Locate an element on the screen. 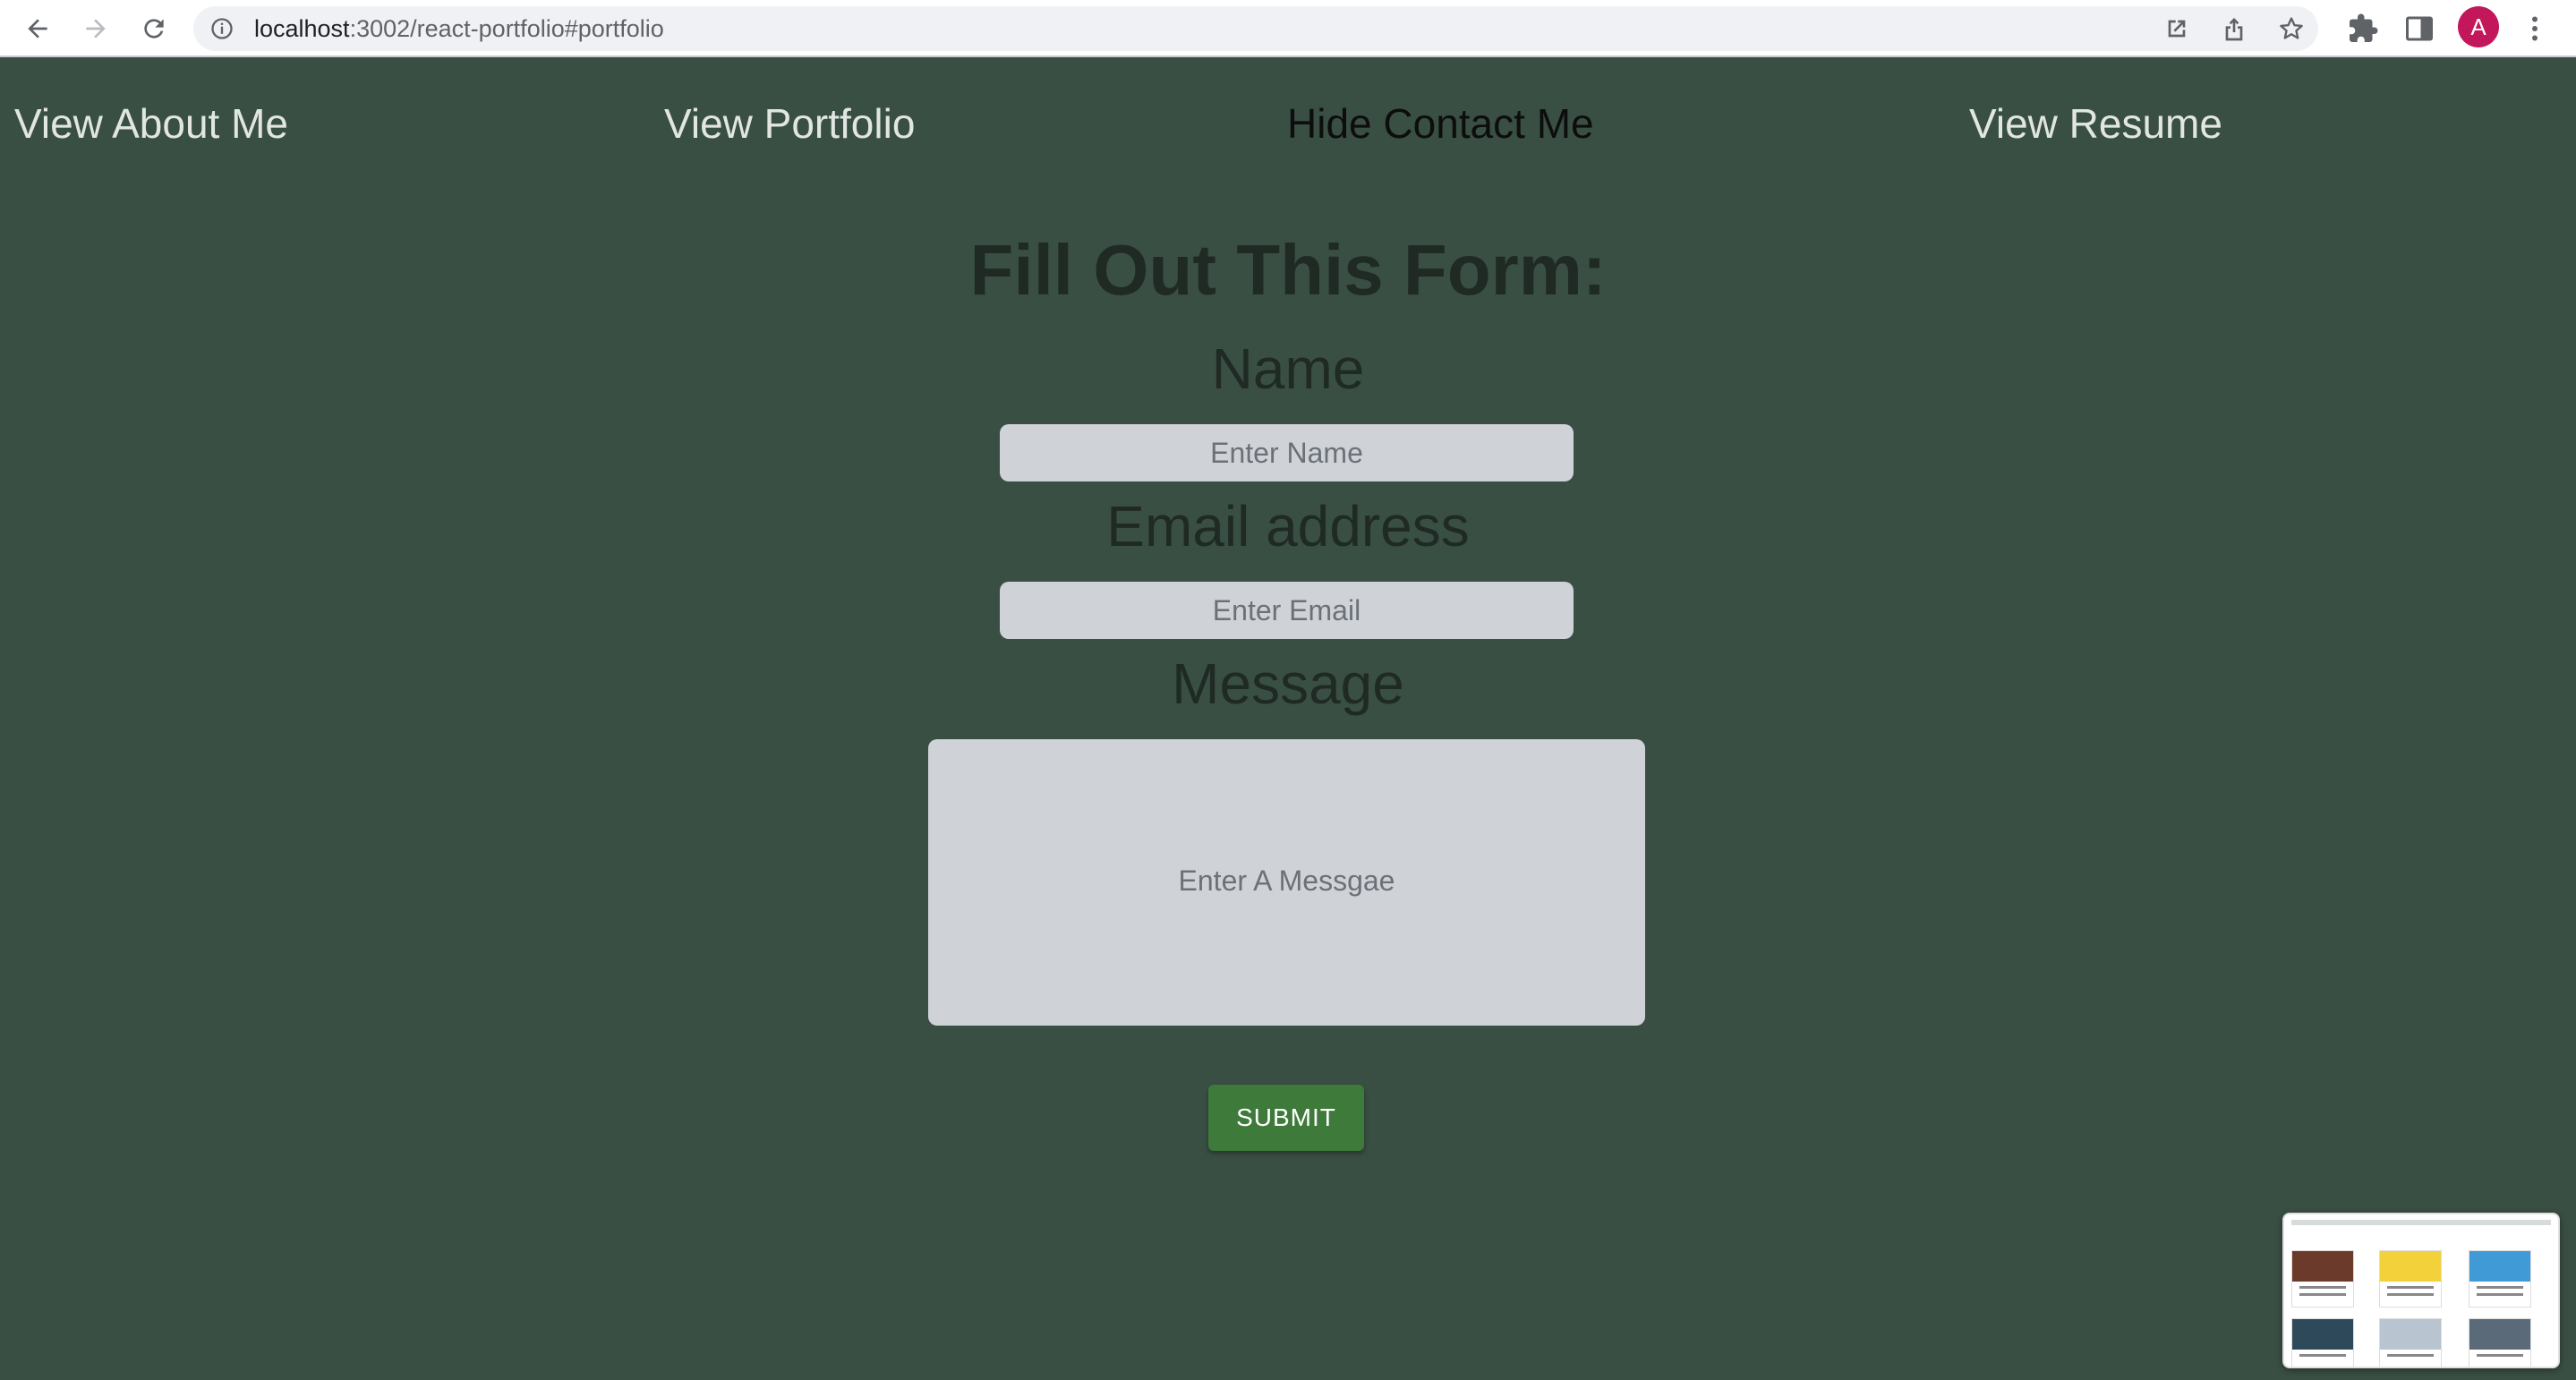 Image resolution: width=2576 pixels, height=1380 pixels. message-label: Message is located at coordinates (1288, 684).